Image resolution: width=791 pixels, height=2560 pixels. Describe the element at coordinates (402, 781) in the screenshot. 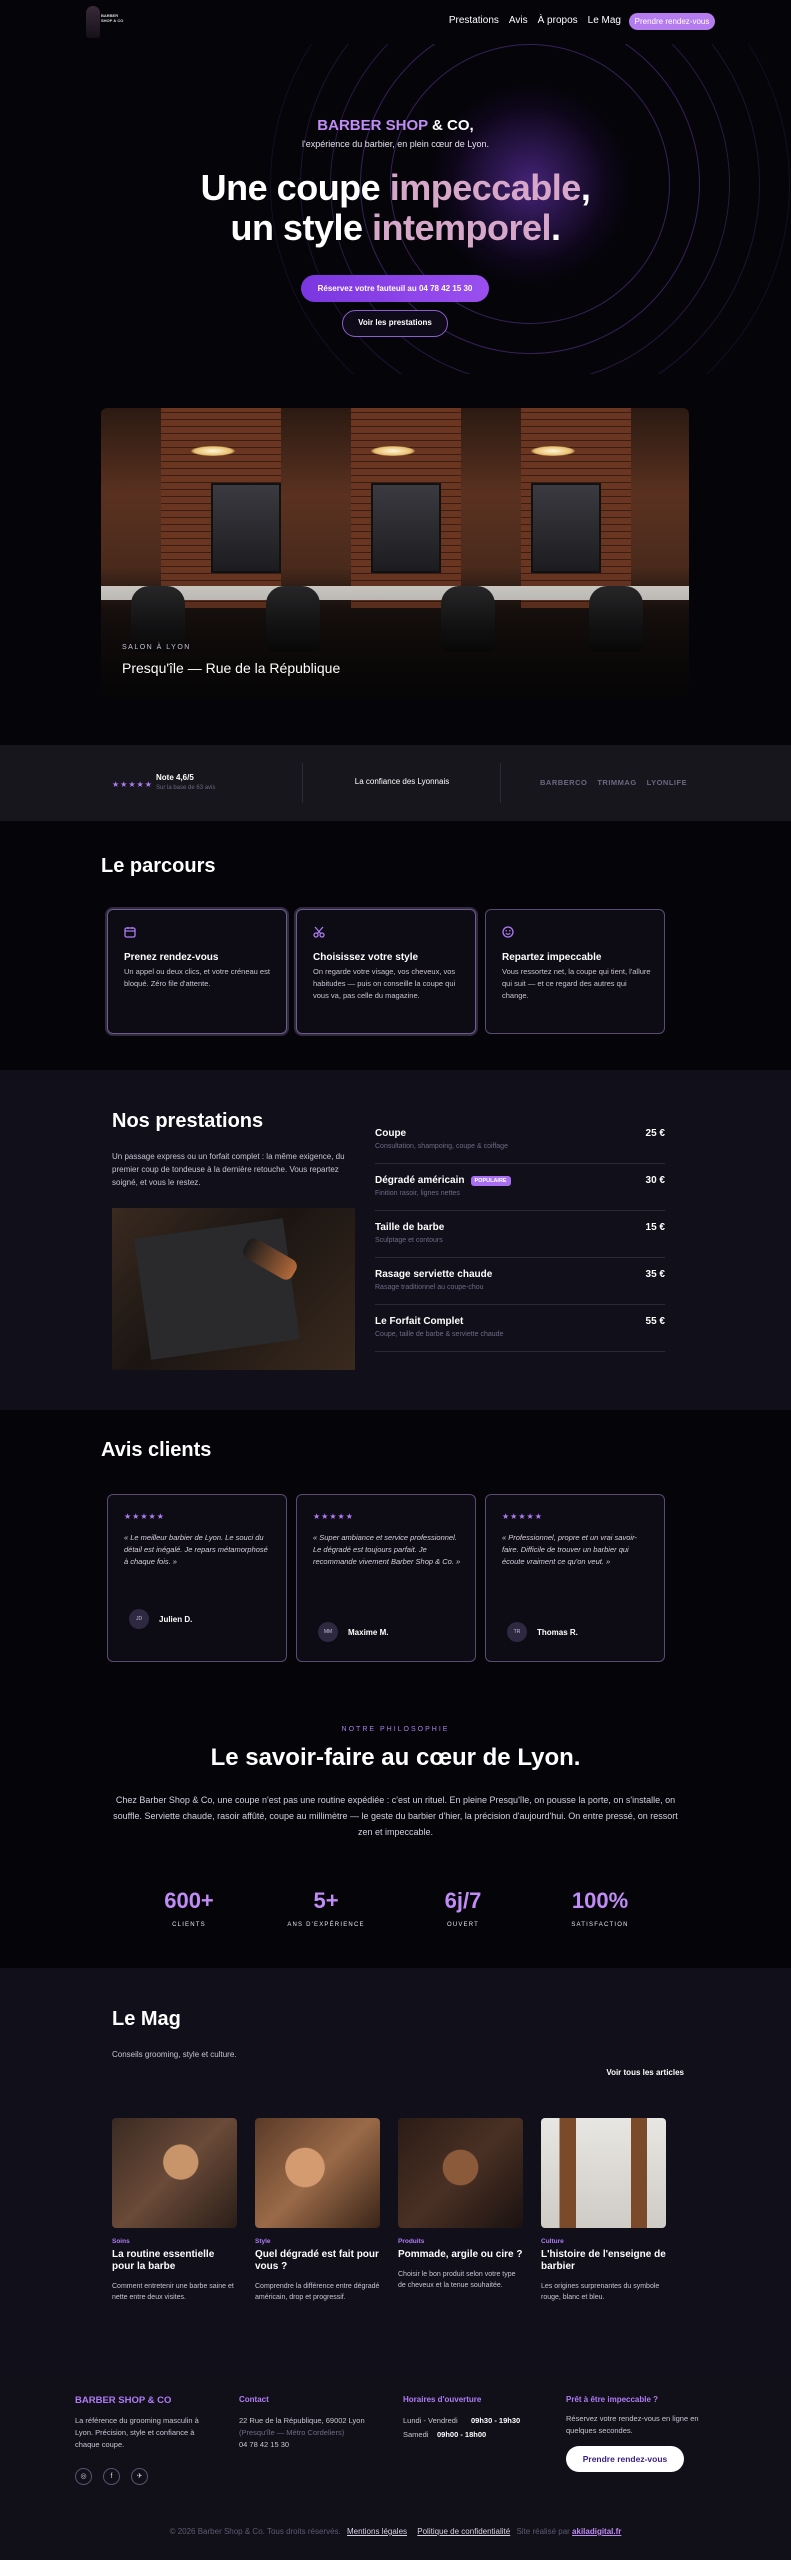

I see `trust-statement: La confiance des Lyonnais` at that location.